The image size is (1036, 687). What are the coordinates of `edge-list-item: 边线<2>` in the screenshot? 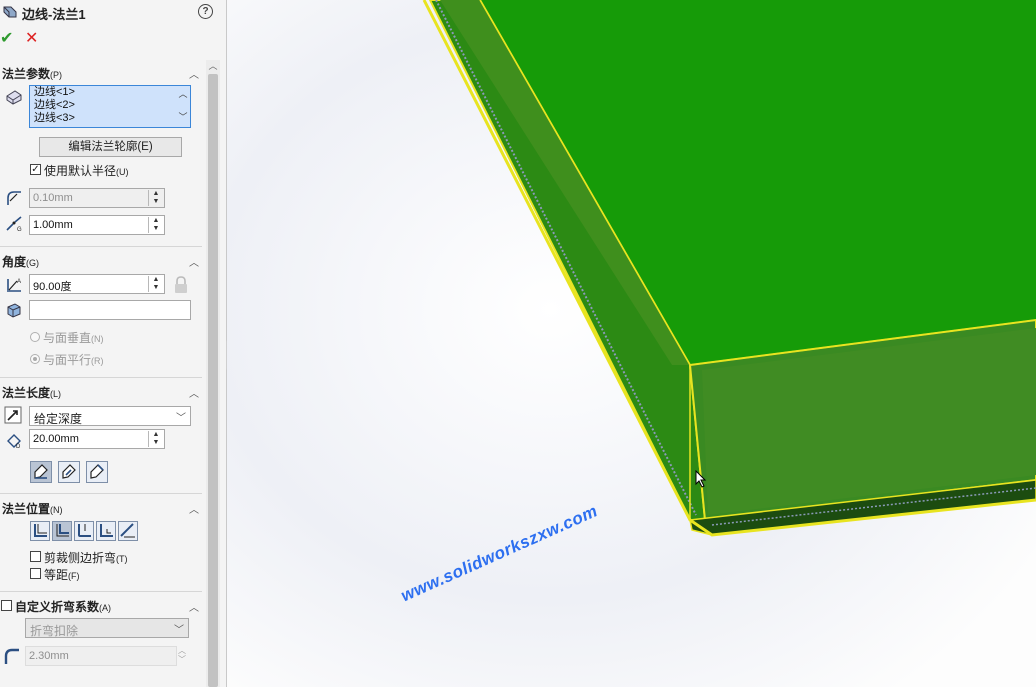 It's located at (110, 105).